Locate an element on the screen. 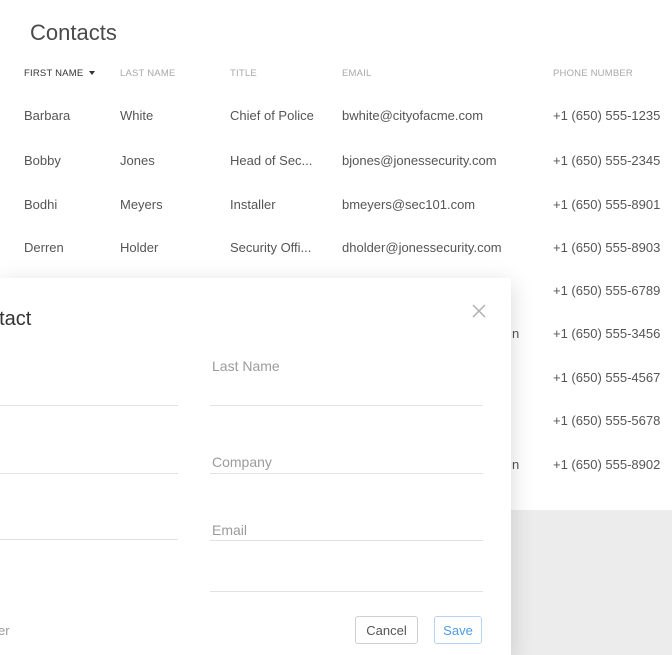 This screenshot has width=672, height=655. cancel-button: Cancel is located at coordinates (386, 630).